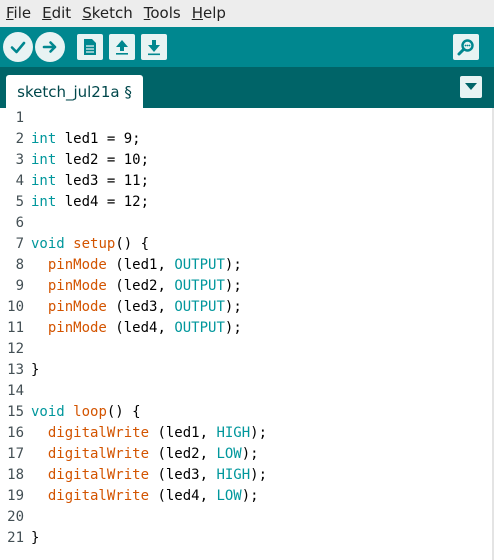  Describe the element at coordinates (247, 118) in the screenshot. I see `code-line: 1` at that location.